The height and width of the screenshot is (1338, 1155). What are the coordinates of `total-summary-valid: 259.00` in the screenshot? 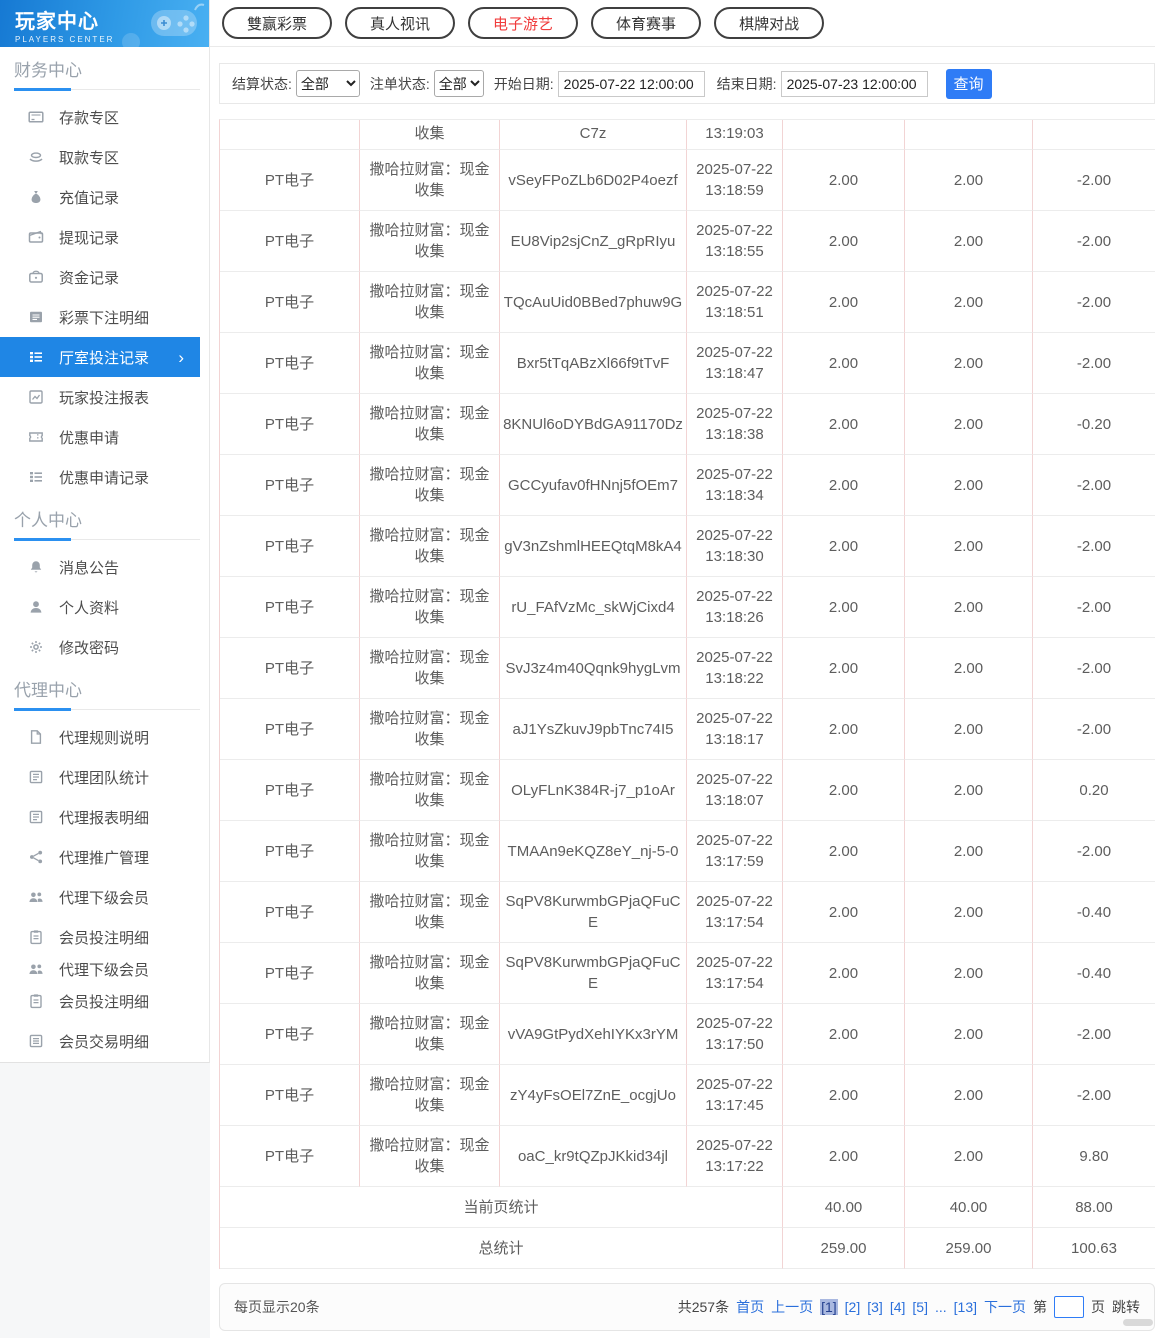 It's located at (969, 1248).